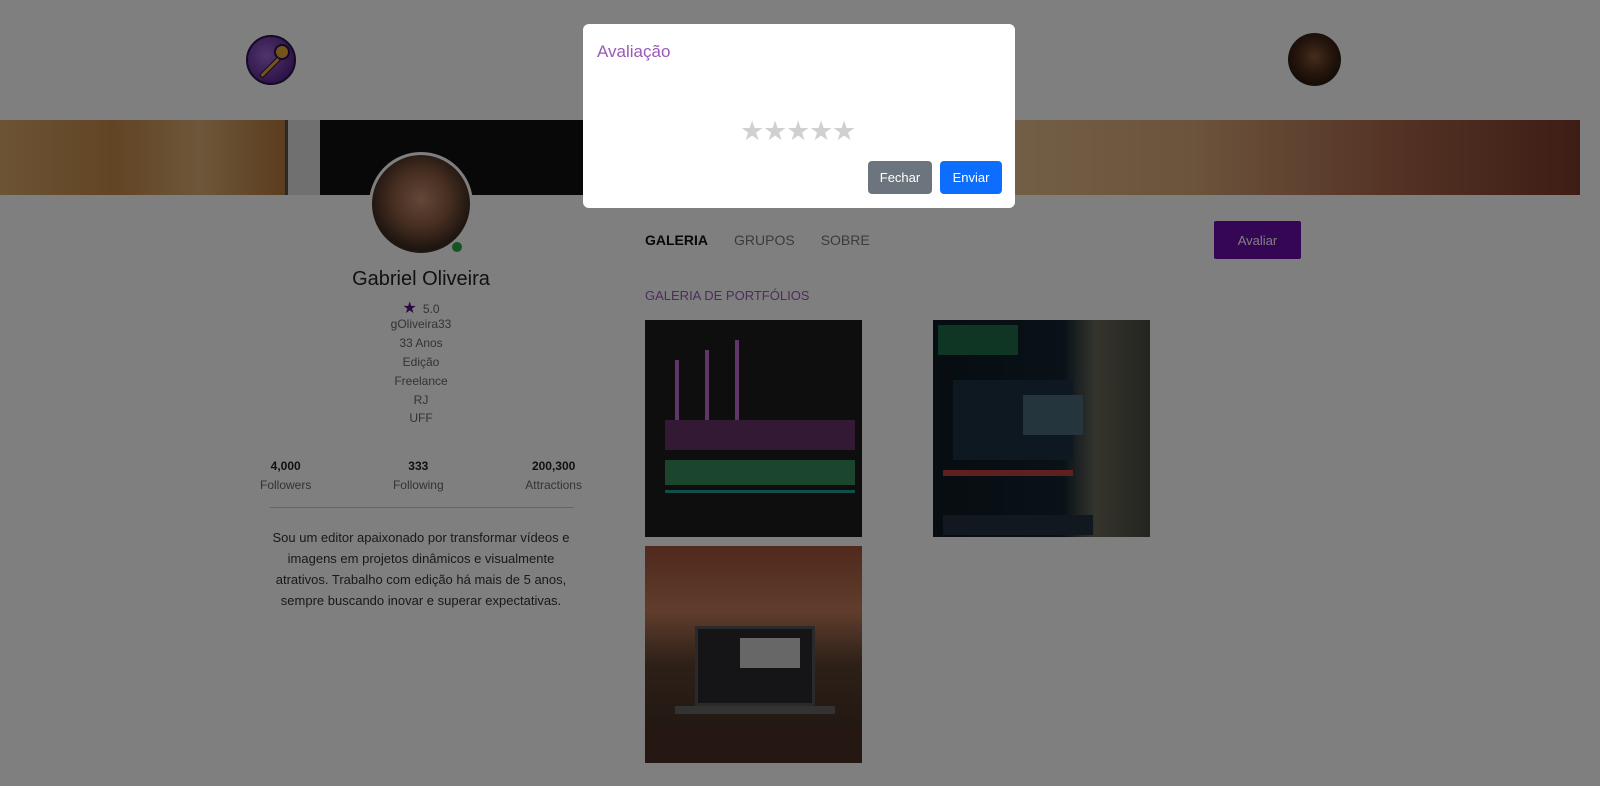 The width and height of the screenshot is (1600, 786). What do you see at coordinates (752, 131) in the screenshot?
I see `star-icon-1: ★` at bounding box center [752, 131].